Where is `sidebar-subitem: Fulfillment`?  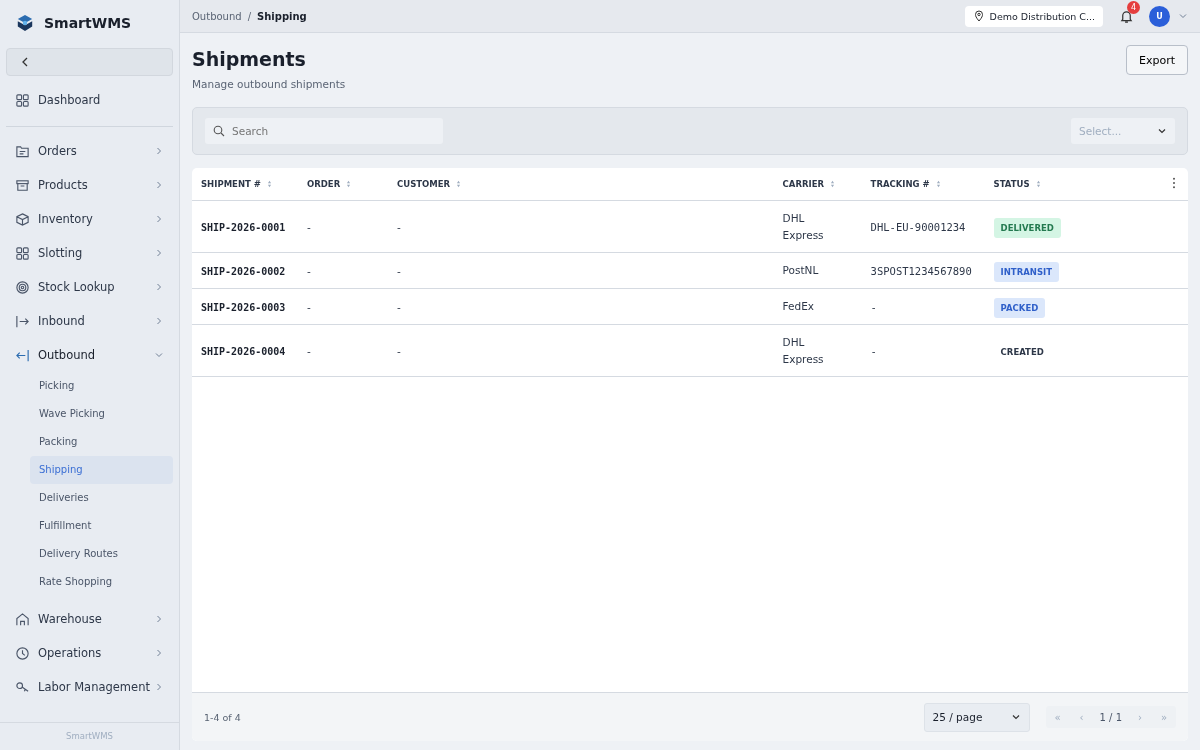 sidebar-subitem: Fulfillment is located at coordinates (101, 526).